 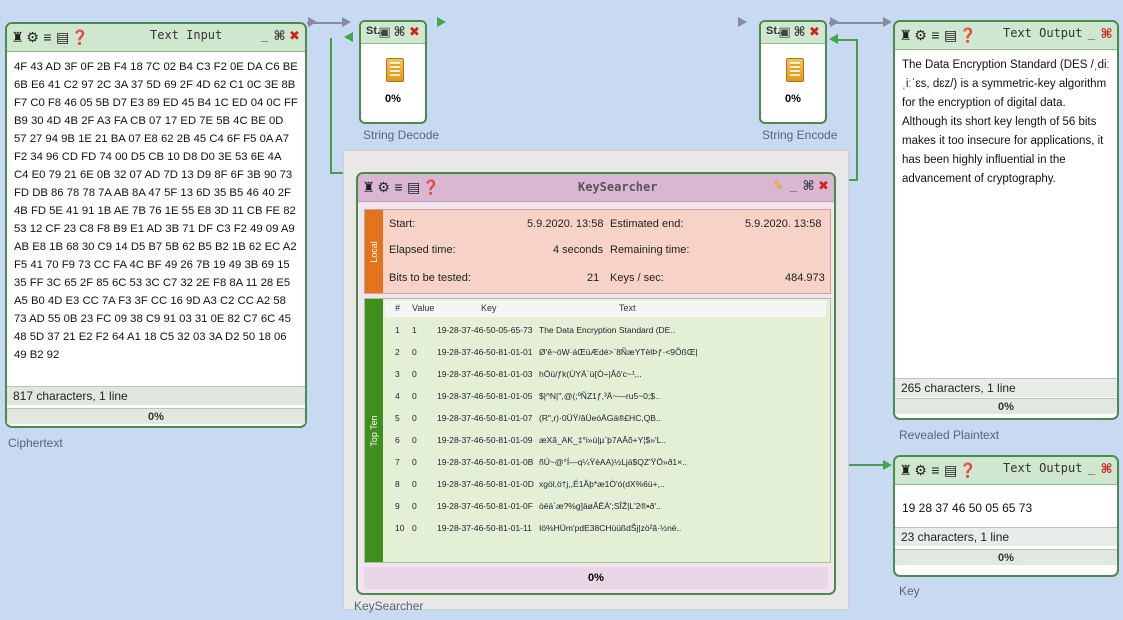 What do you see at coordinates (650, 250) in the screenshot?
I see `remaining-label: Remaining time:` at bounding box center [650, 250].